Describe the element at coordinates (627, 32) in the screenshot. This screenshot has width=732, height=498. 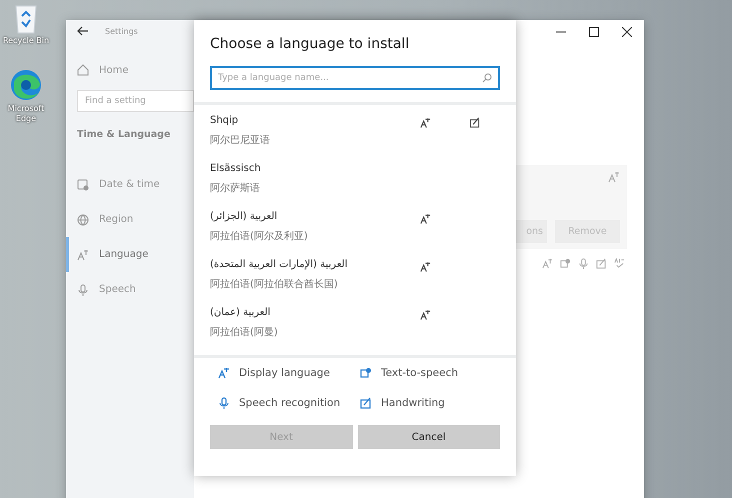
I see `close-icon` at that location.